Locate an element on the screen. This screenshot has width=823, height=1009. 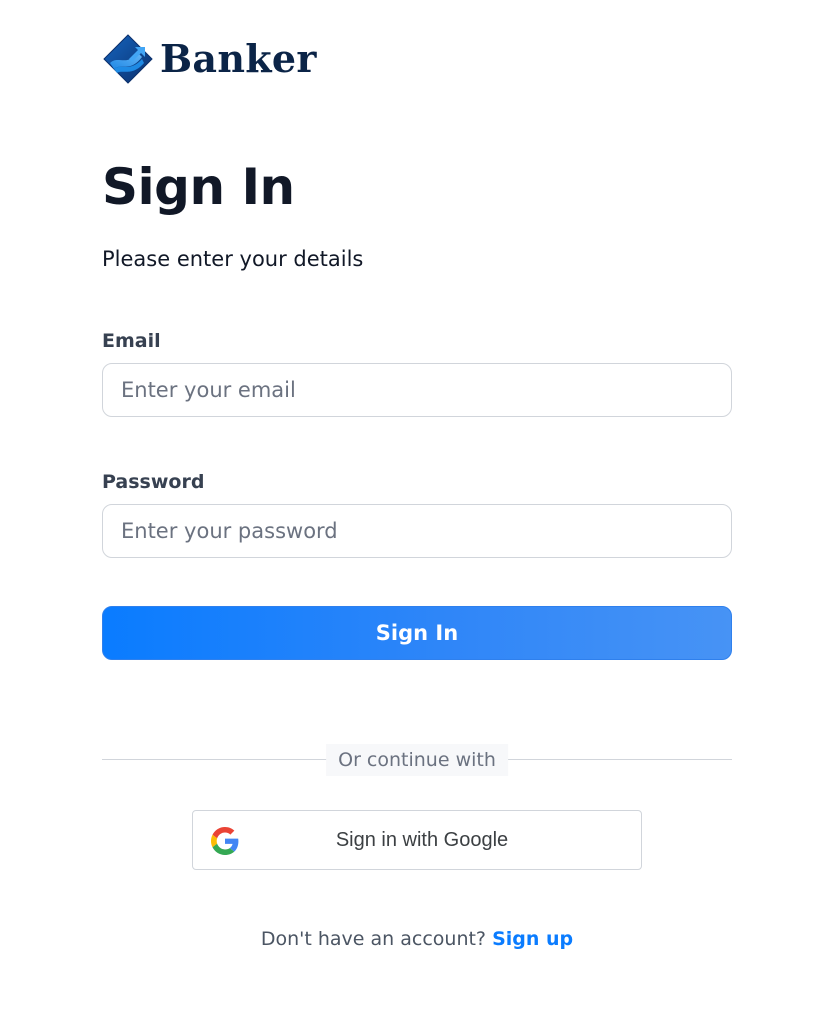
password-label: Password is located at coordinates (153, 482).